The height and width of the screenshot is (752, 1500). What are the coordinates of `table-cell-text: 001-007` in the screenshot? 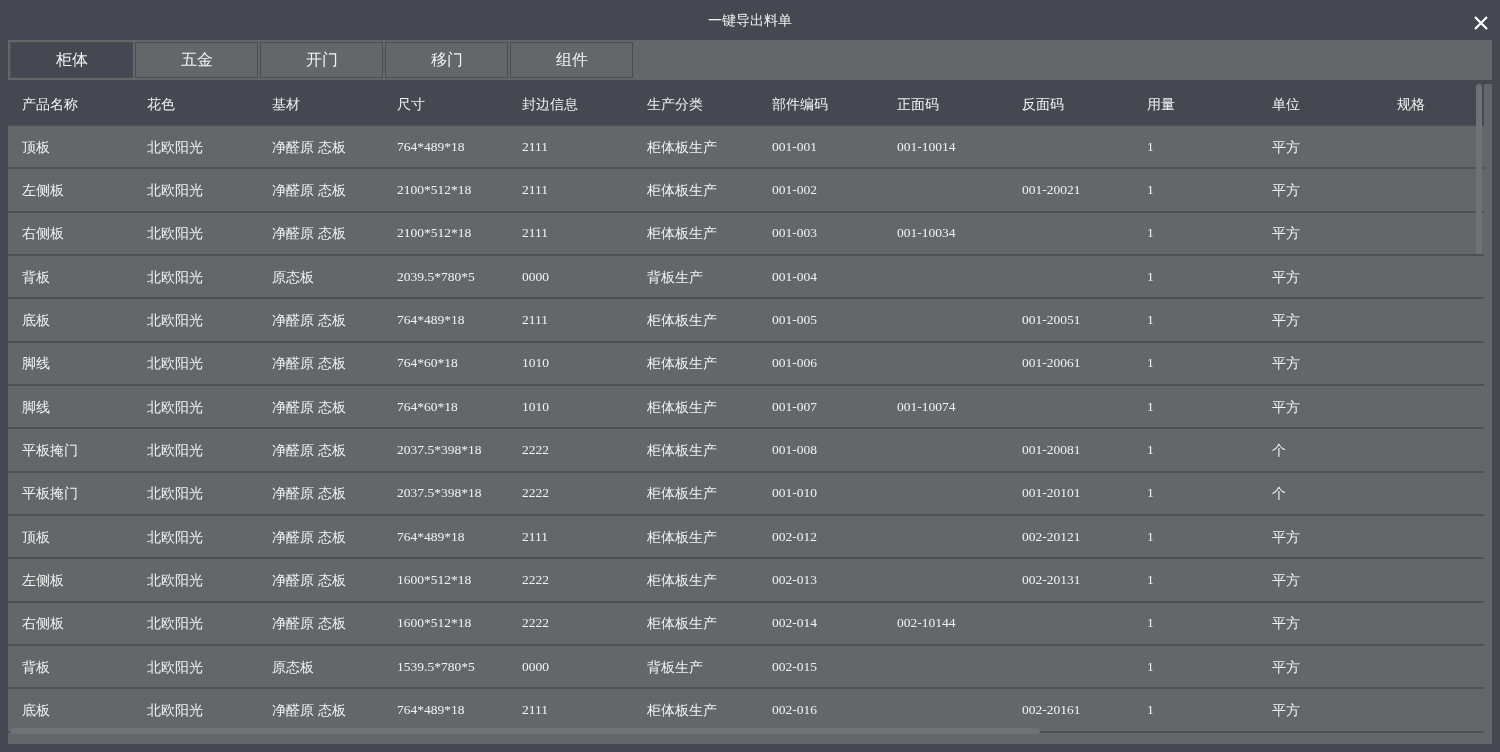 It's located at (794, 406).